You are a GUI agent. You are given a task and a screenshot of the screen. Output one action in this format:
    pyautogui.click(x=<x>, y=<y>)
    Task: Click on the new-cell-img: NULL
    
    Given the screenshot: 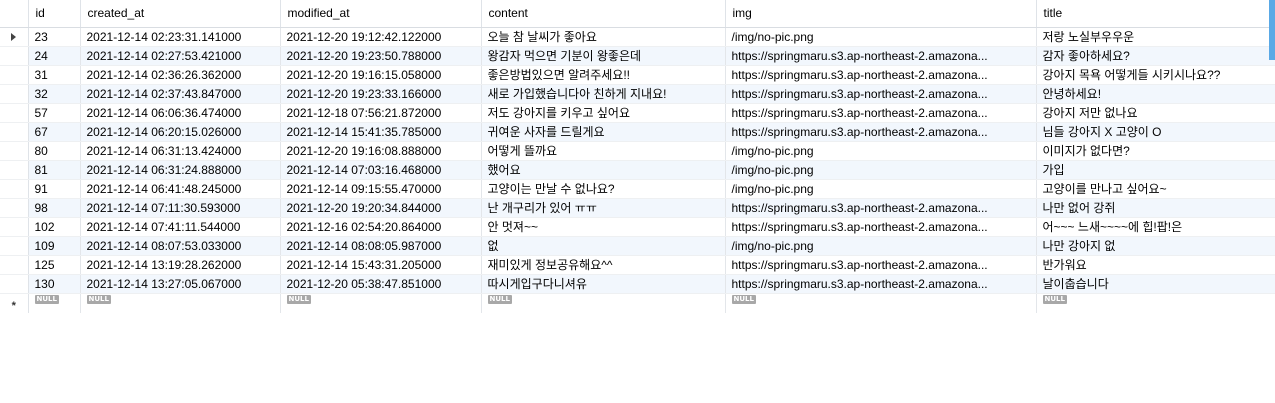 What is the action you would take?
    pyautogui.click(x=881, y=303)
    